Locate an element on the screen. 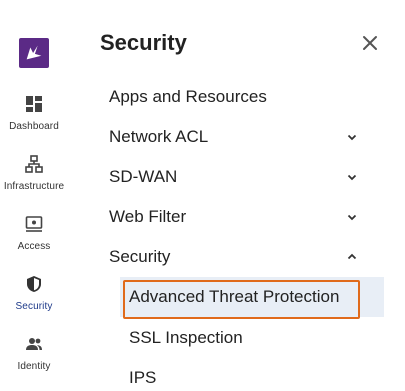  panel-title: Security is located at coordinates (143, 42).